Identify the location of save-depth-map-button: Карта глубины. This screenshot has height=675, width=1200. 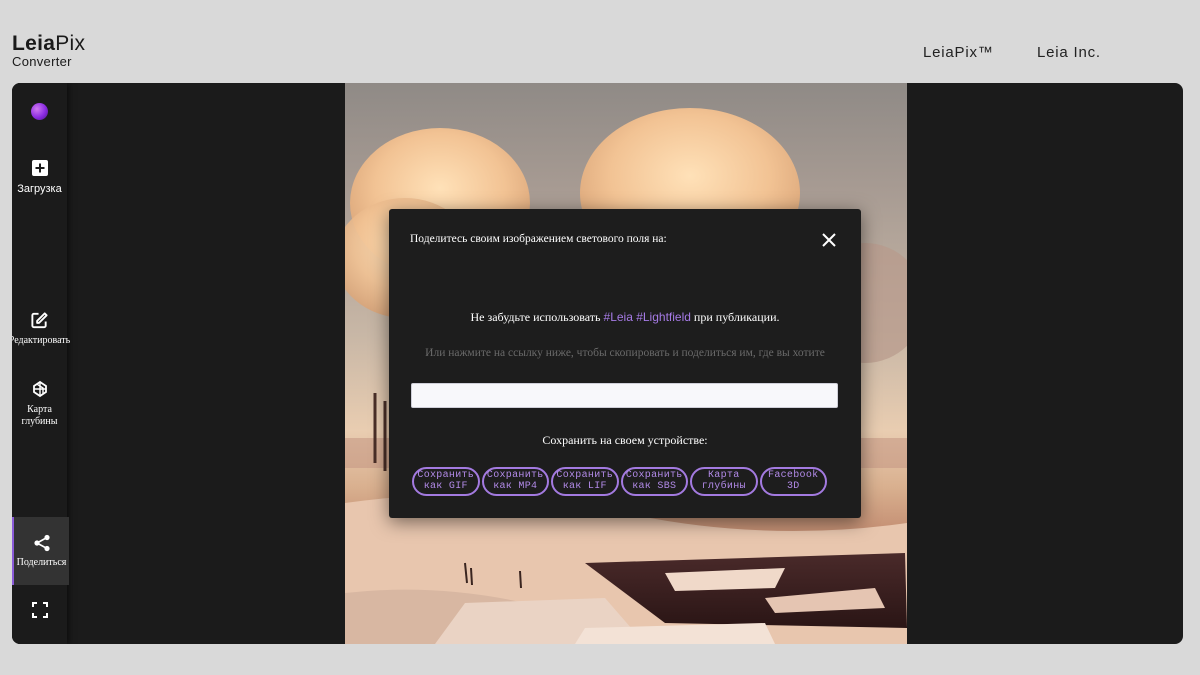
(724, 481).